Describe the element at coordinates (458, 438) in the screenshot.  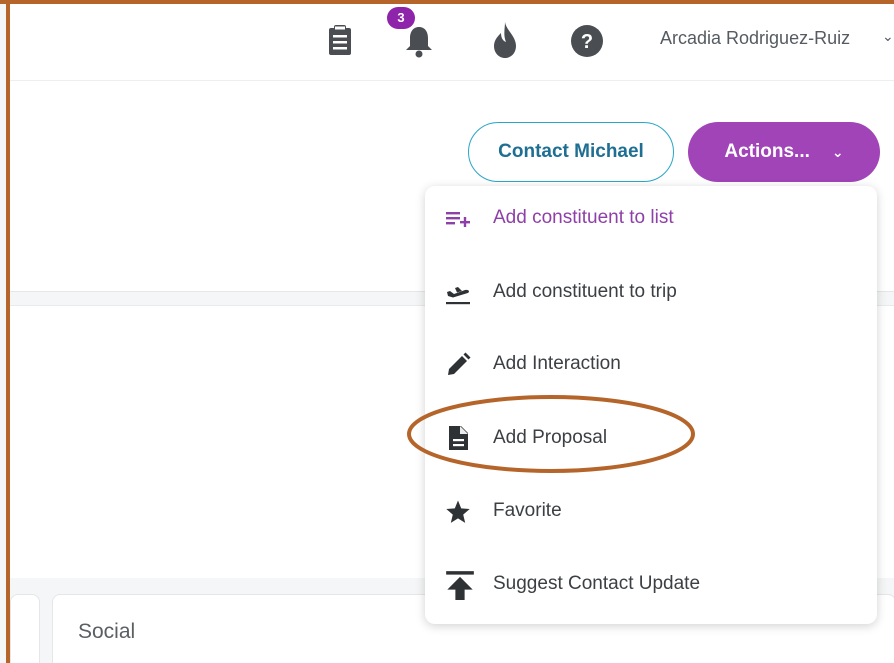
I see `document-icon` at that location.